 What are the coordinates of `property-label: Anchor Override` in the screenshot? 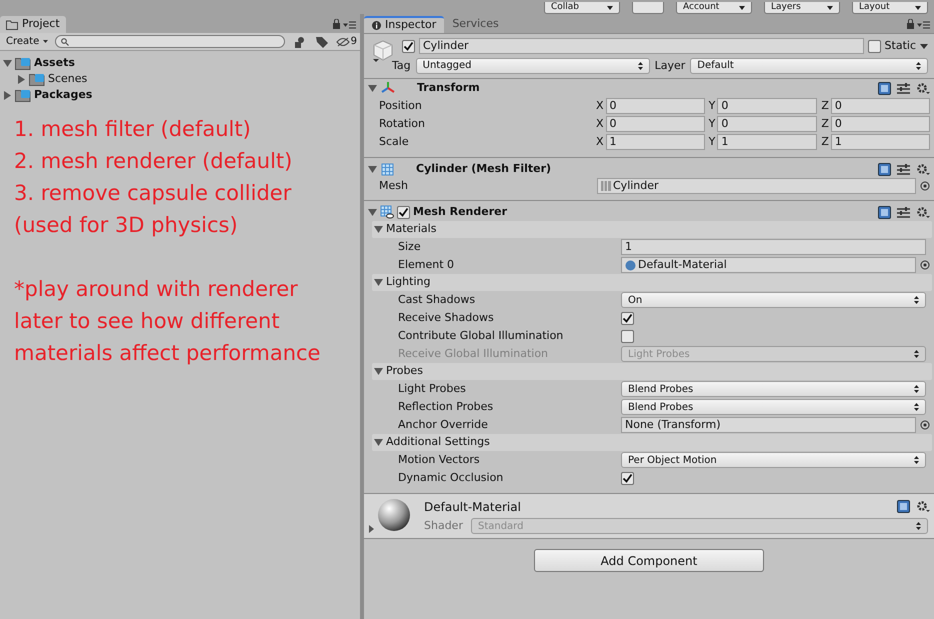 It's located at (443, 424).